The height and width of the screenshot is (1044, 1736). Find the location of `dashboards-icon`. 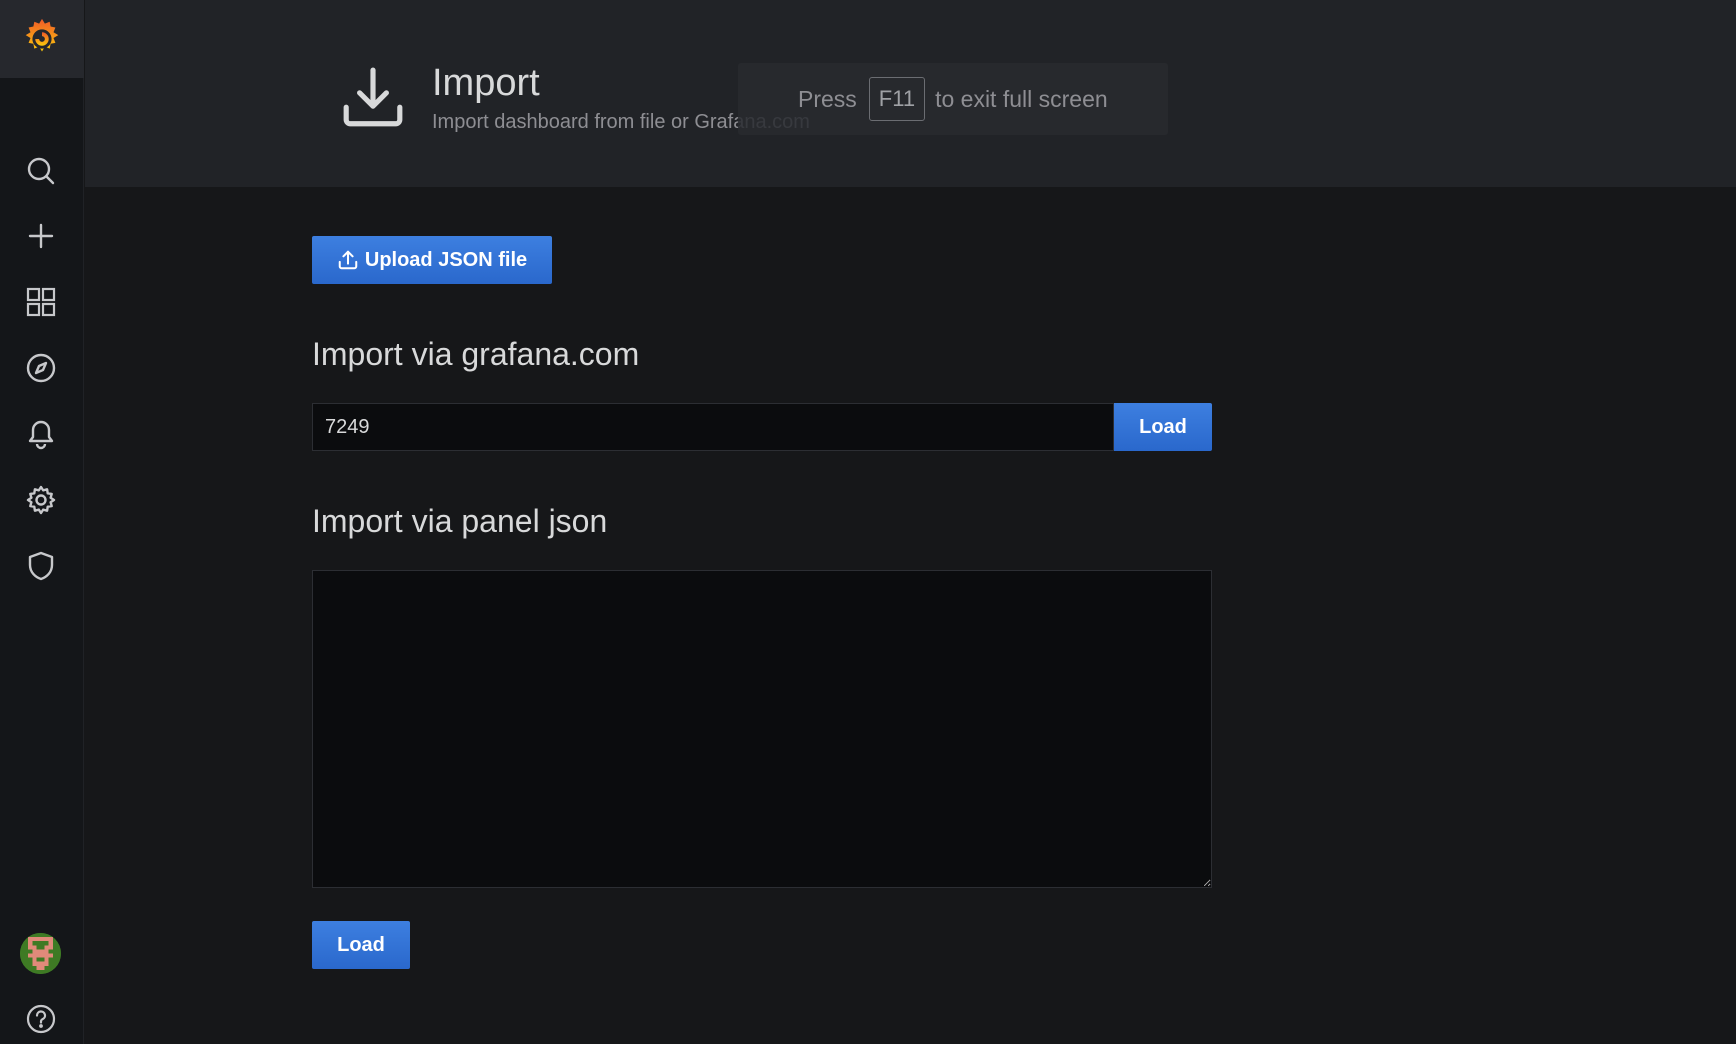

dashboards-icon is located at coordinates (41, 302).